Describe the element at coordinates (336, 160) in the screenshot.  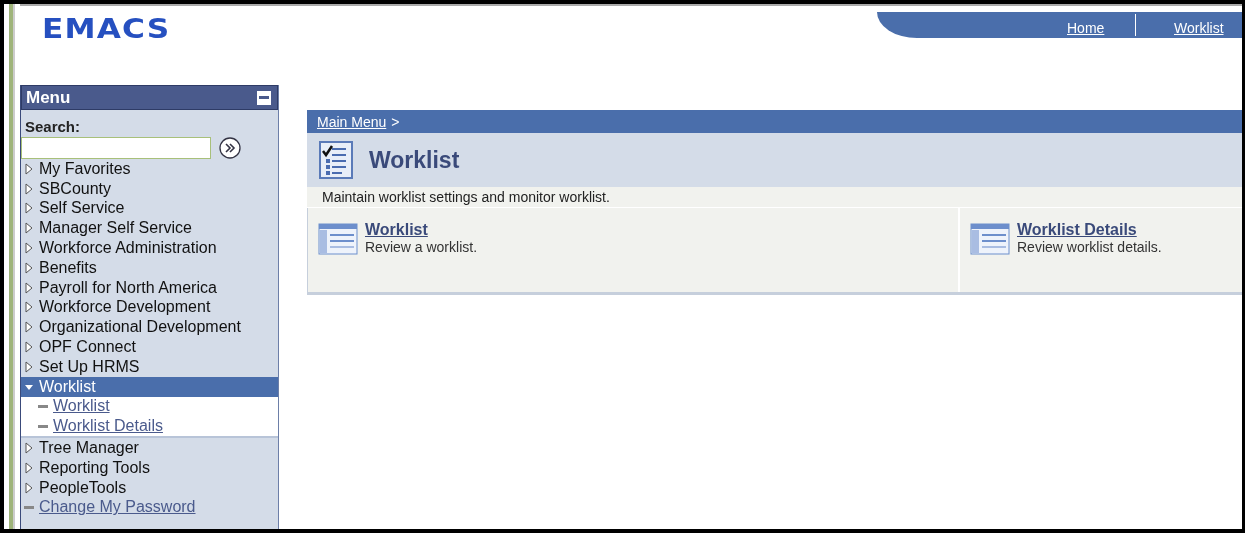
I see `checklist-icon` at that location.